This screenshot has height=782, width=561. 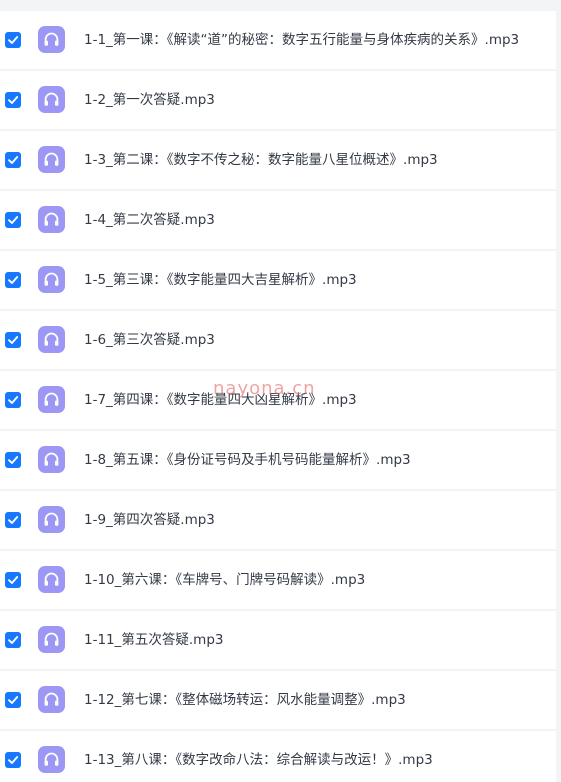 What do you see at coordinates (278, 340) in the screenshot?
I see `file-row: 1-6_第三次答疑.mp3` at bounding box center [278, 340].